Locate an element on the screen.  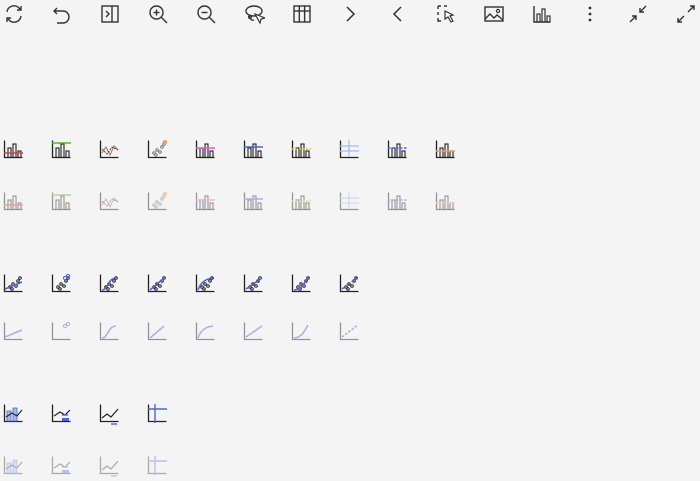
brown-line-icon is located at coordinates (109, 149).